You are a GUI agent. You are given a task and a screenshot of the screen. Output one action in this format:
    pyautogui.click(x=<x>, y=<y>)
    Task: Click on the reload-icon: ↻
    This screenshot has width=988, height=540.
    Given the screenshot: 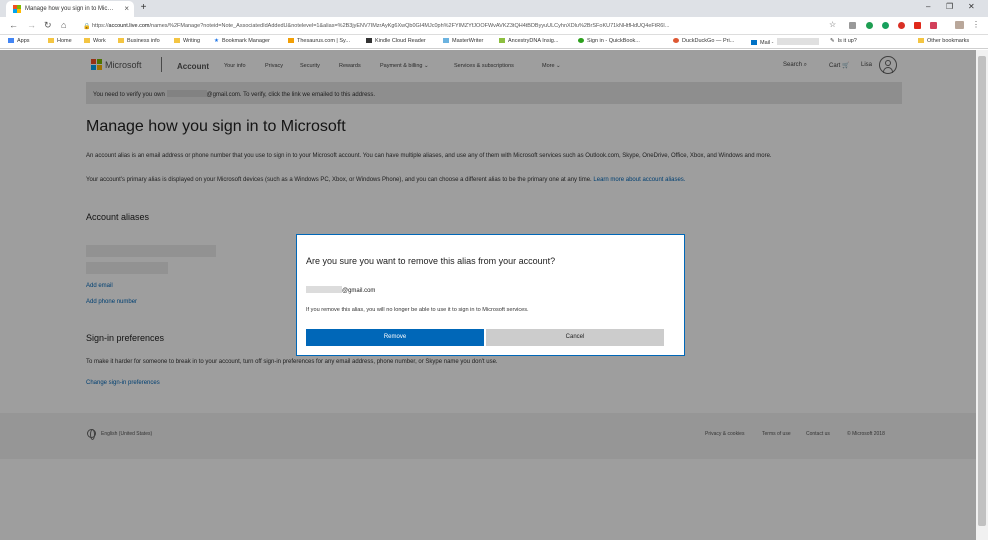 What is the action you would take?
    pyautogui.click(x=48, y=25)
    